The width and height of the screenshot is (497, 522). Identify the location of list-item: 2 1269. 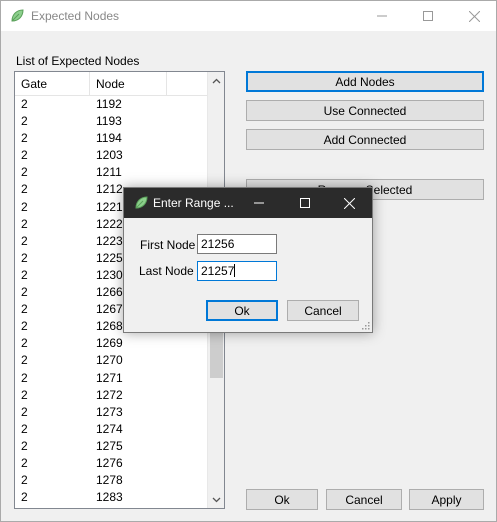
(112, 343).